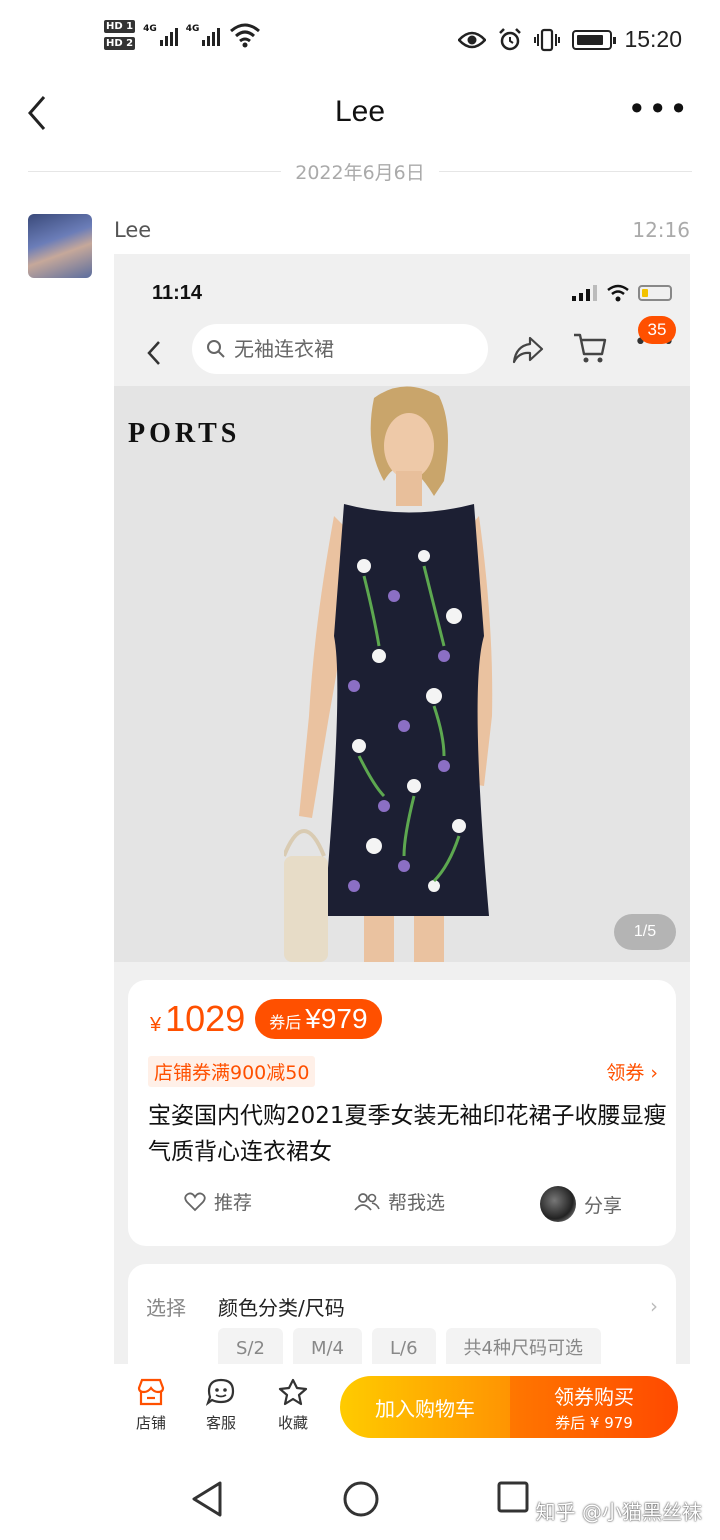  Describe the element at coordinates (658, 109) in the screenshot. I see `more-options-icon: •••` at that location.